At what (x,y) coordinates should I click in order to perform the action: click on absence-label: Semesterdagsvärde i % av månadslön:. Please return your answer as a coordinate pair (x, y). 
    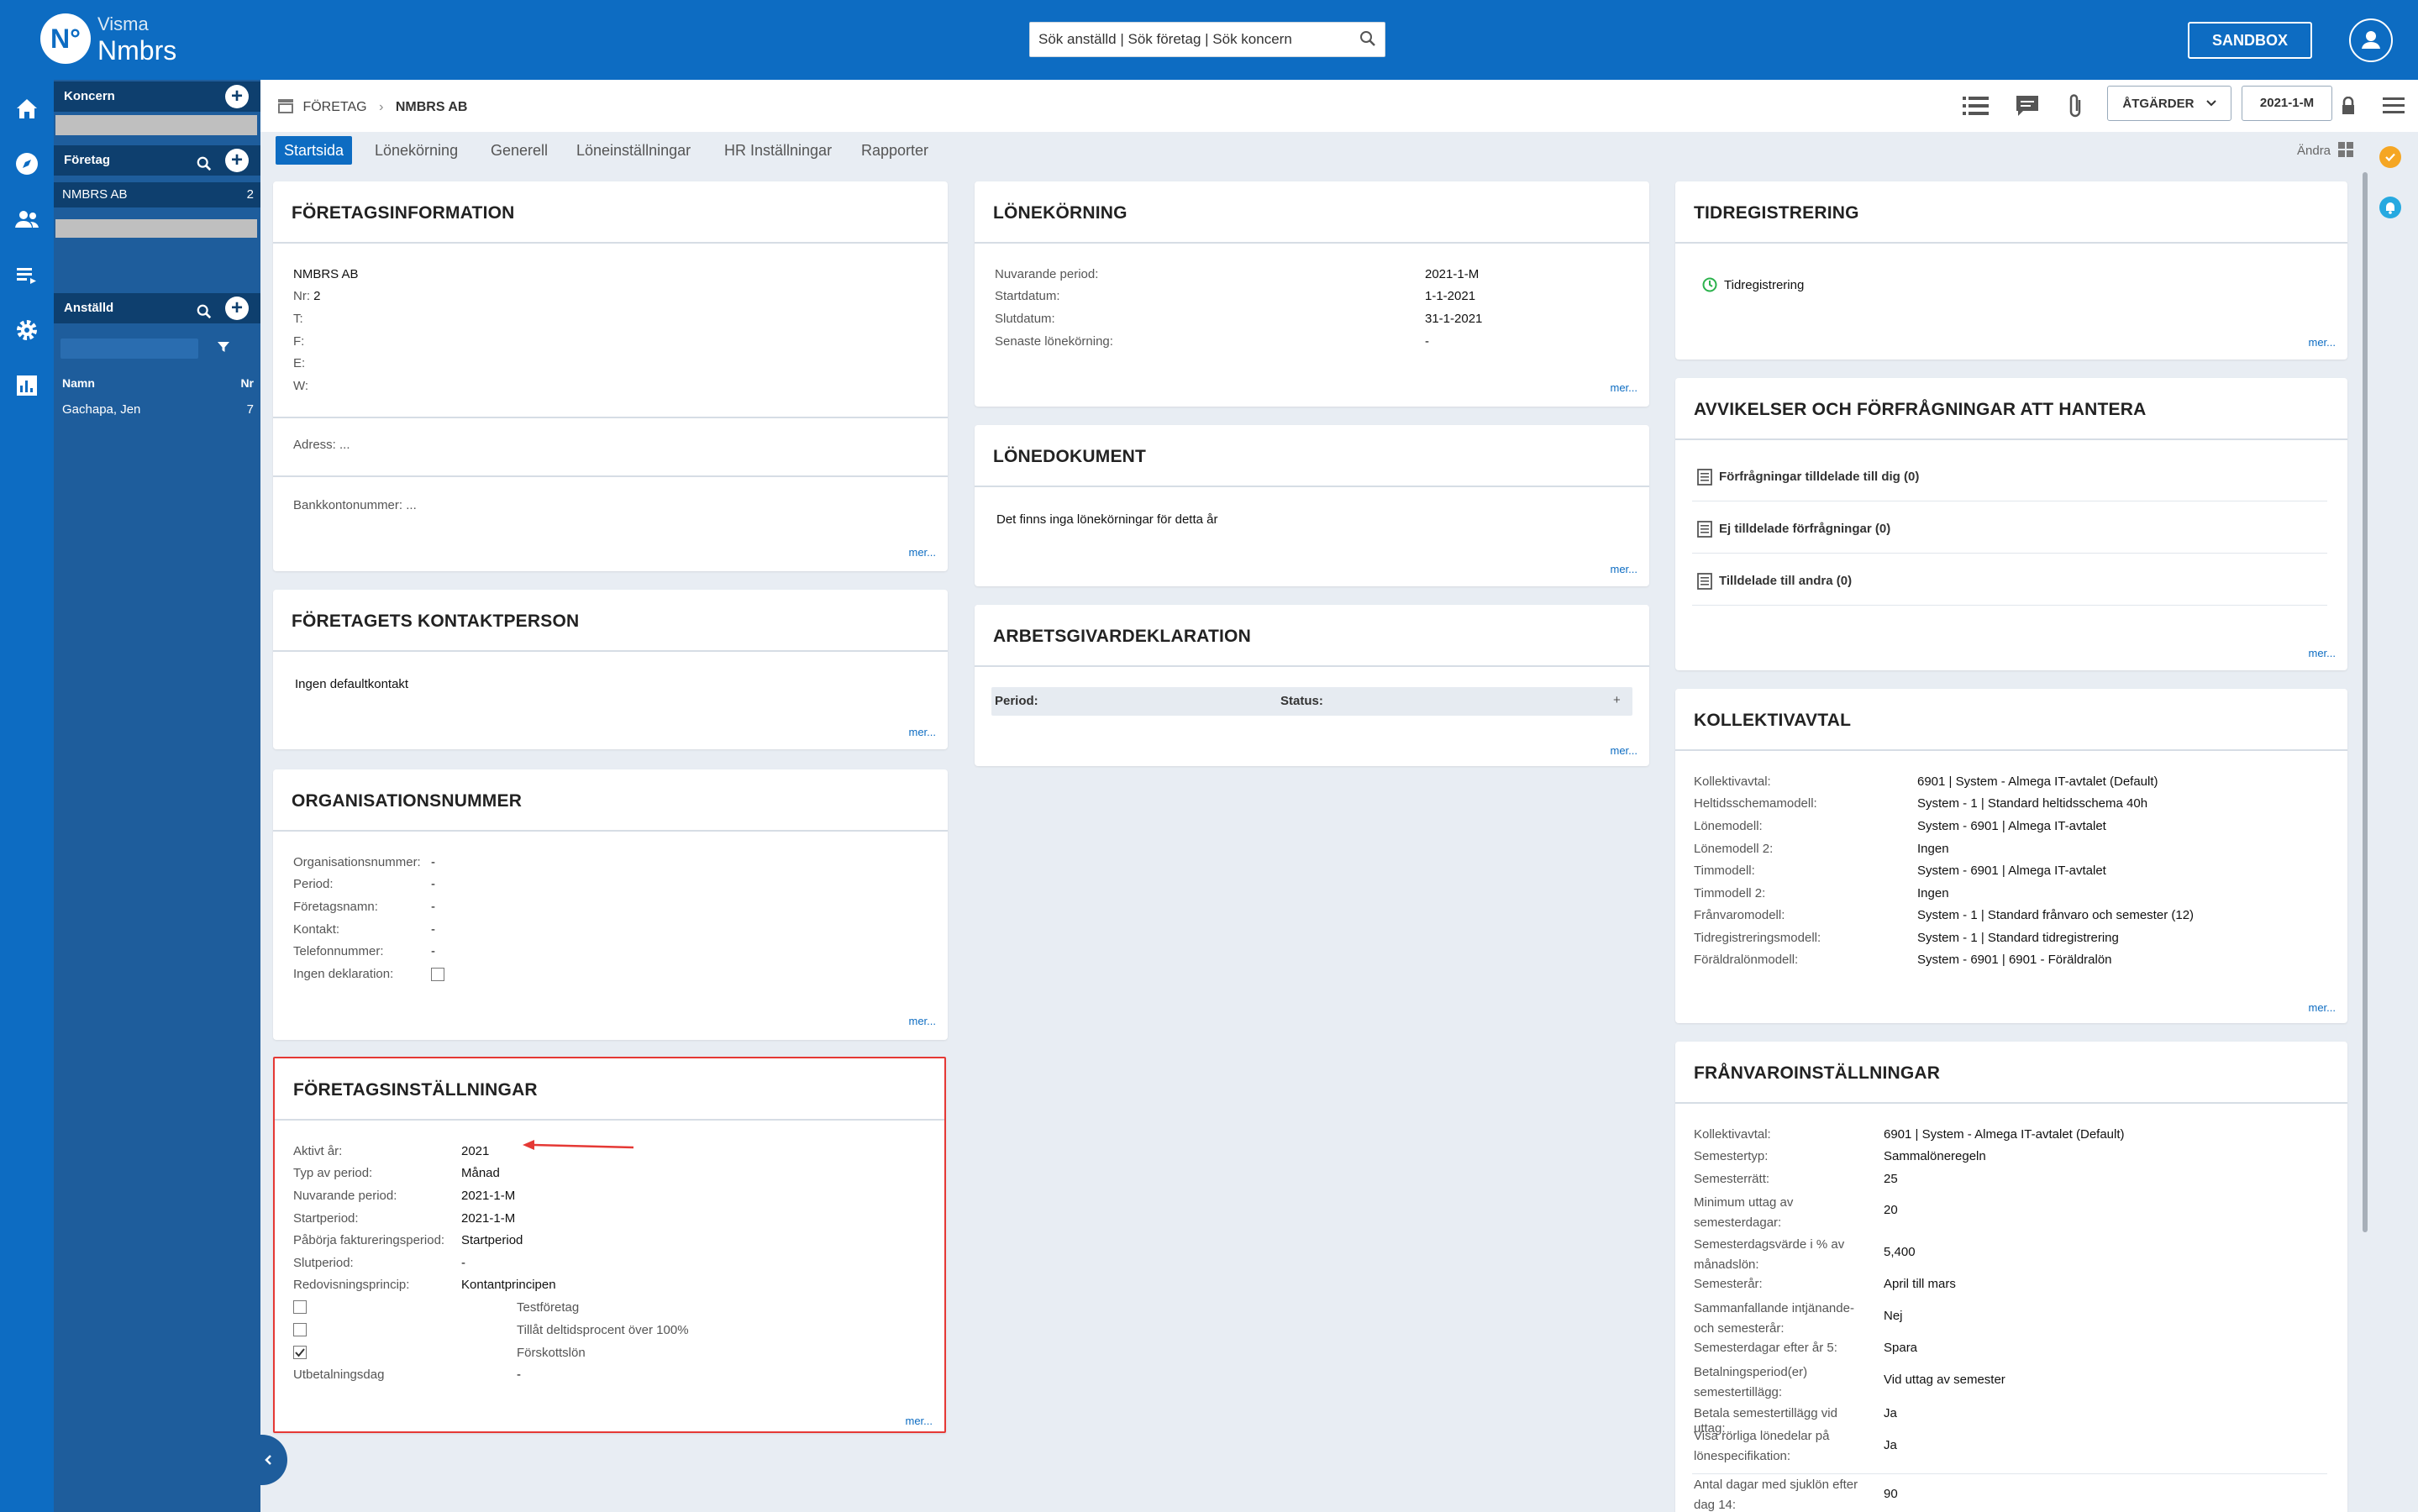
    Looking at the image, I should click on (1769, 1254).